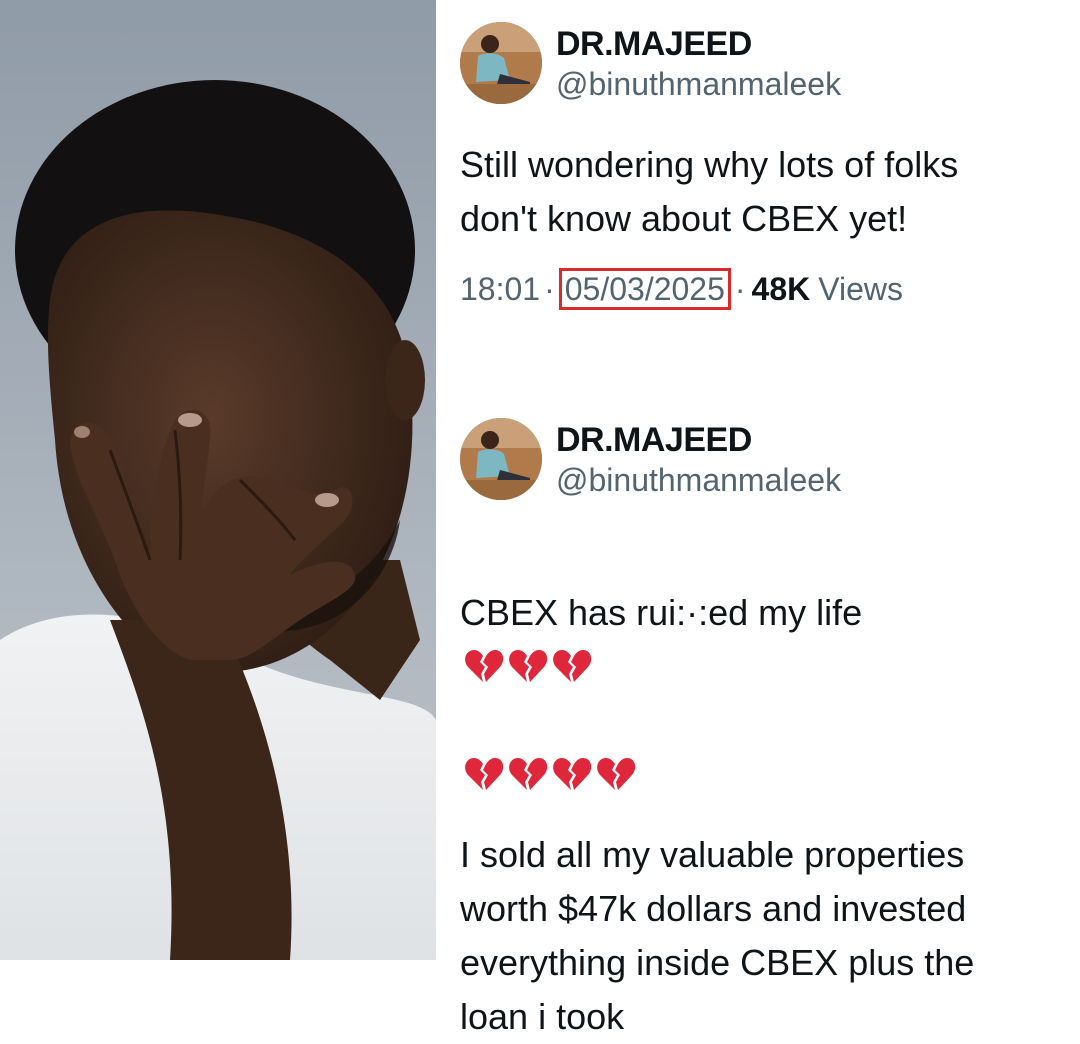 The image size is (1080, 1044). I want to click on broken-hearts-wrap, so click(548, 774).